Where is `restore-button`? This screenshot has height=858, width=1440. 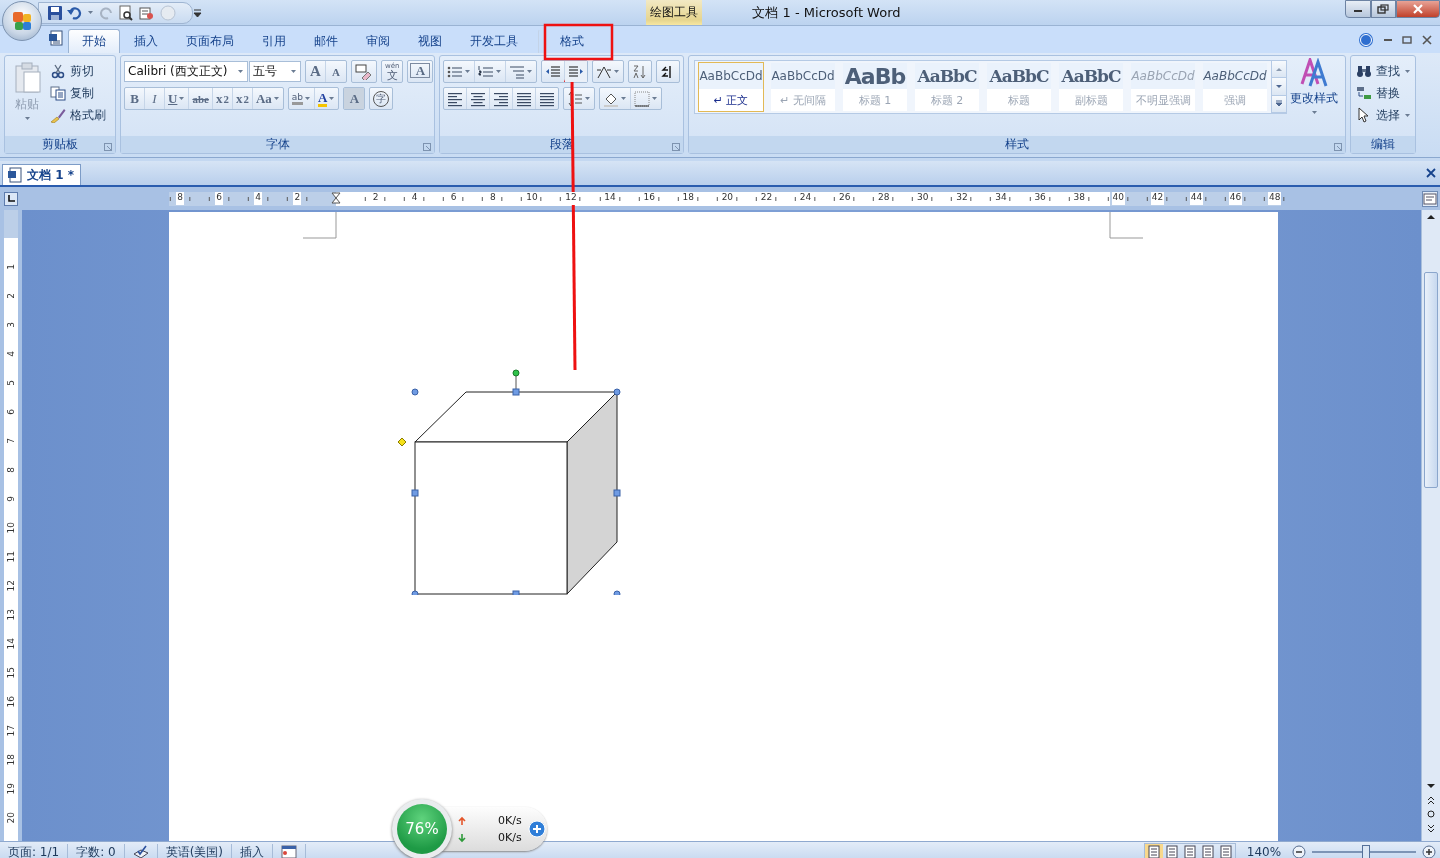
restore-button is located at coordinates (1383, 9).